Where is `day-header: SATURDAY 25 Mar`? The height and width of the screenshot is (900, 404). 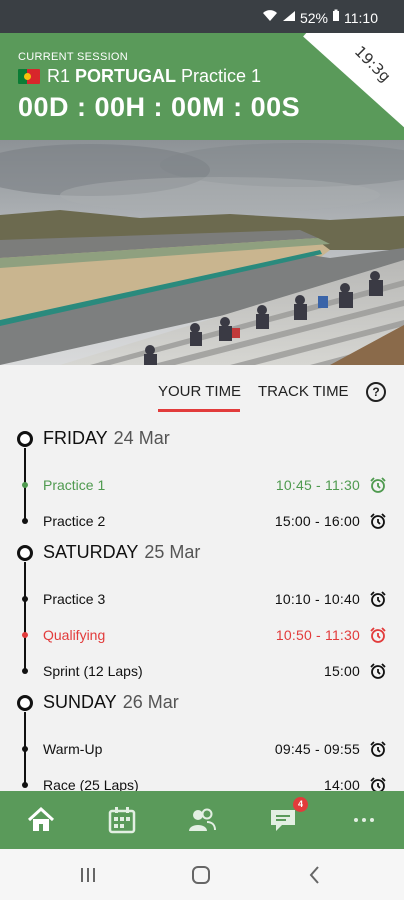
day-header: SATURDAY 25 Mar is located at coordinates (108, 552).